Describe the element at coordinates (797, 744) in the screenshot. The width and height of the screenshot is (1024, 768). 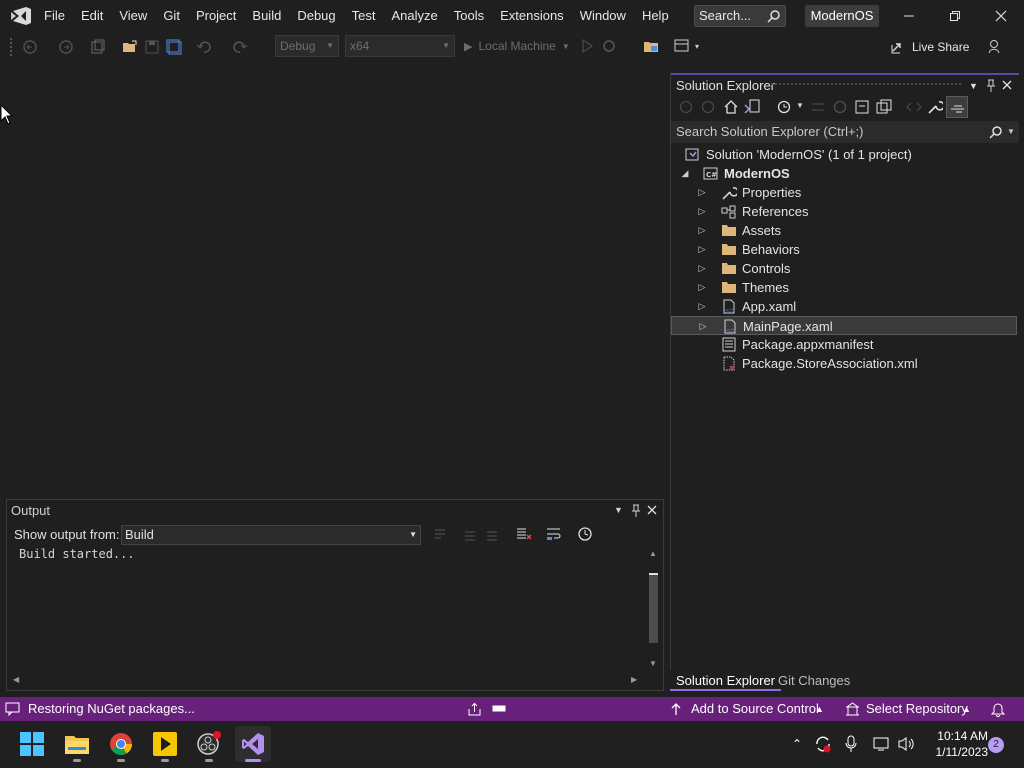
I see `chevron-up-icon: ⌃` at that location.